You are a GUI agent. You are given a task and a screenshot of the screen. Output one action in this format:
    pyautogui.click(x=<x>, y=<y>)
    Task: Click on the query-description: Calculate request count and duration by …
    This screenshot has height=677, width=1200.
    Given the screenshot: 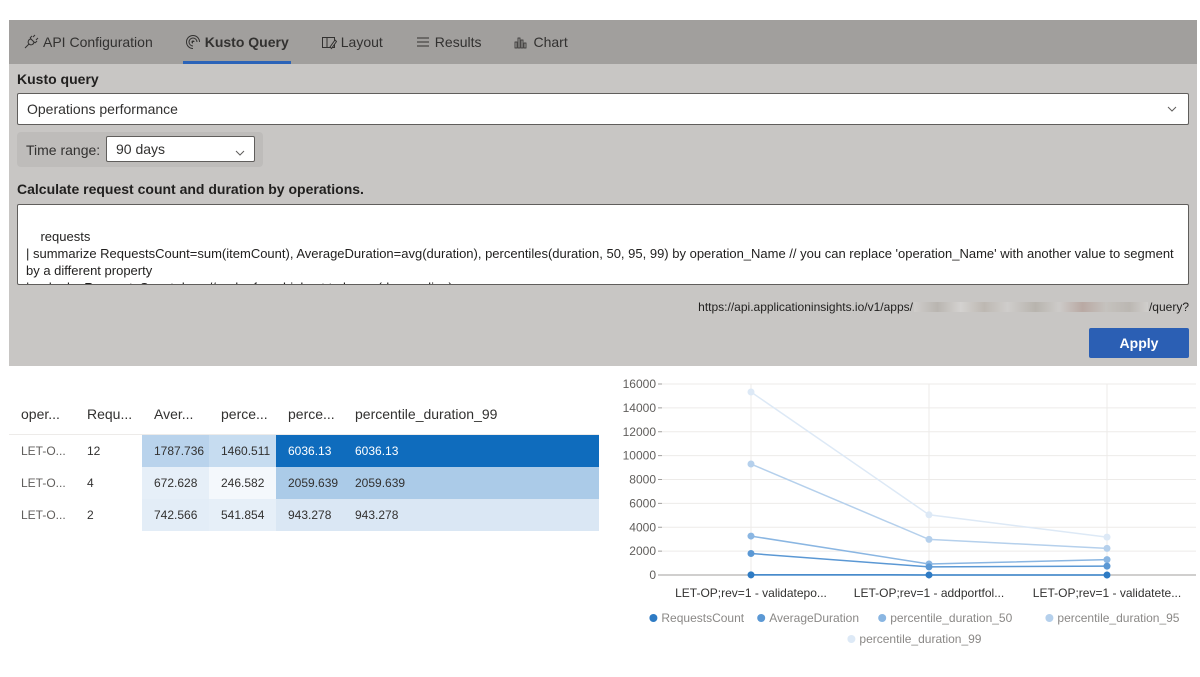 What is the action you would take?
    pyautogui.click(x=190, y=189)
    